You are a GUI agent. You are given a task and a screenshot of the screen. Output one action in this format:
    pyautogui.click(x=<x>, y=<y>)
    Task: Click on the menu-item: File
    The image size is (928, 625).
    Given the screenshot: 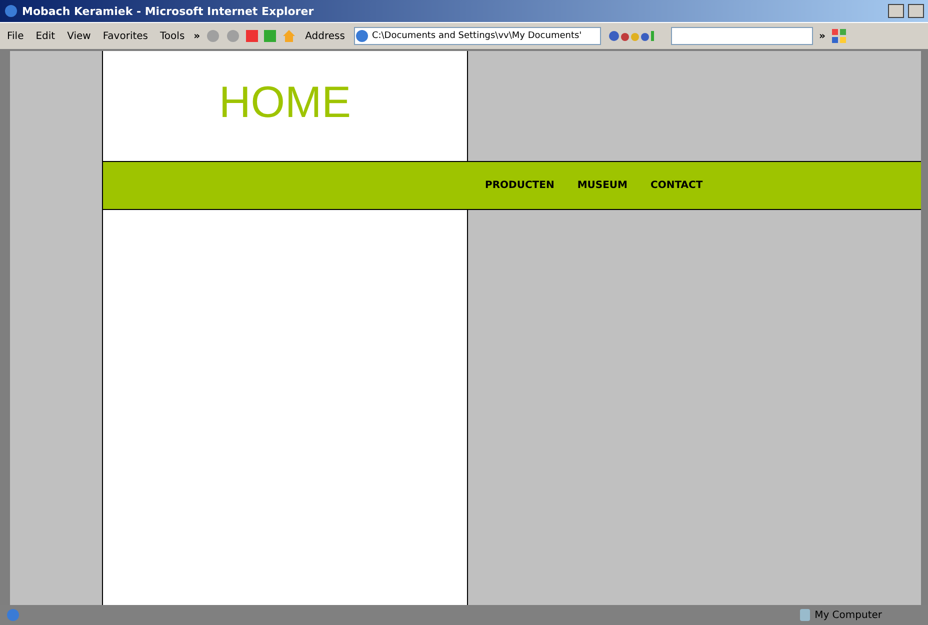 What is the action you would take?
    pyautogui.click(x=15, y=36)
    